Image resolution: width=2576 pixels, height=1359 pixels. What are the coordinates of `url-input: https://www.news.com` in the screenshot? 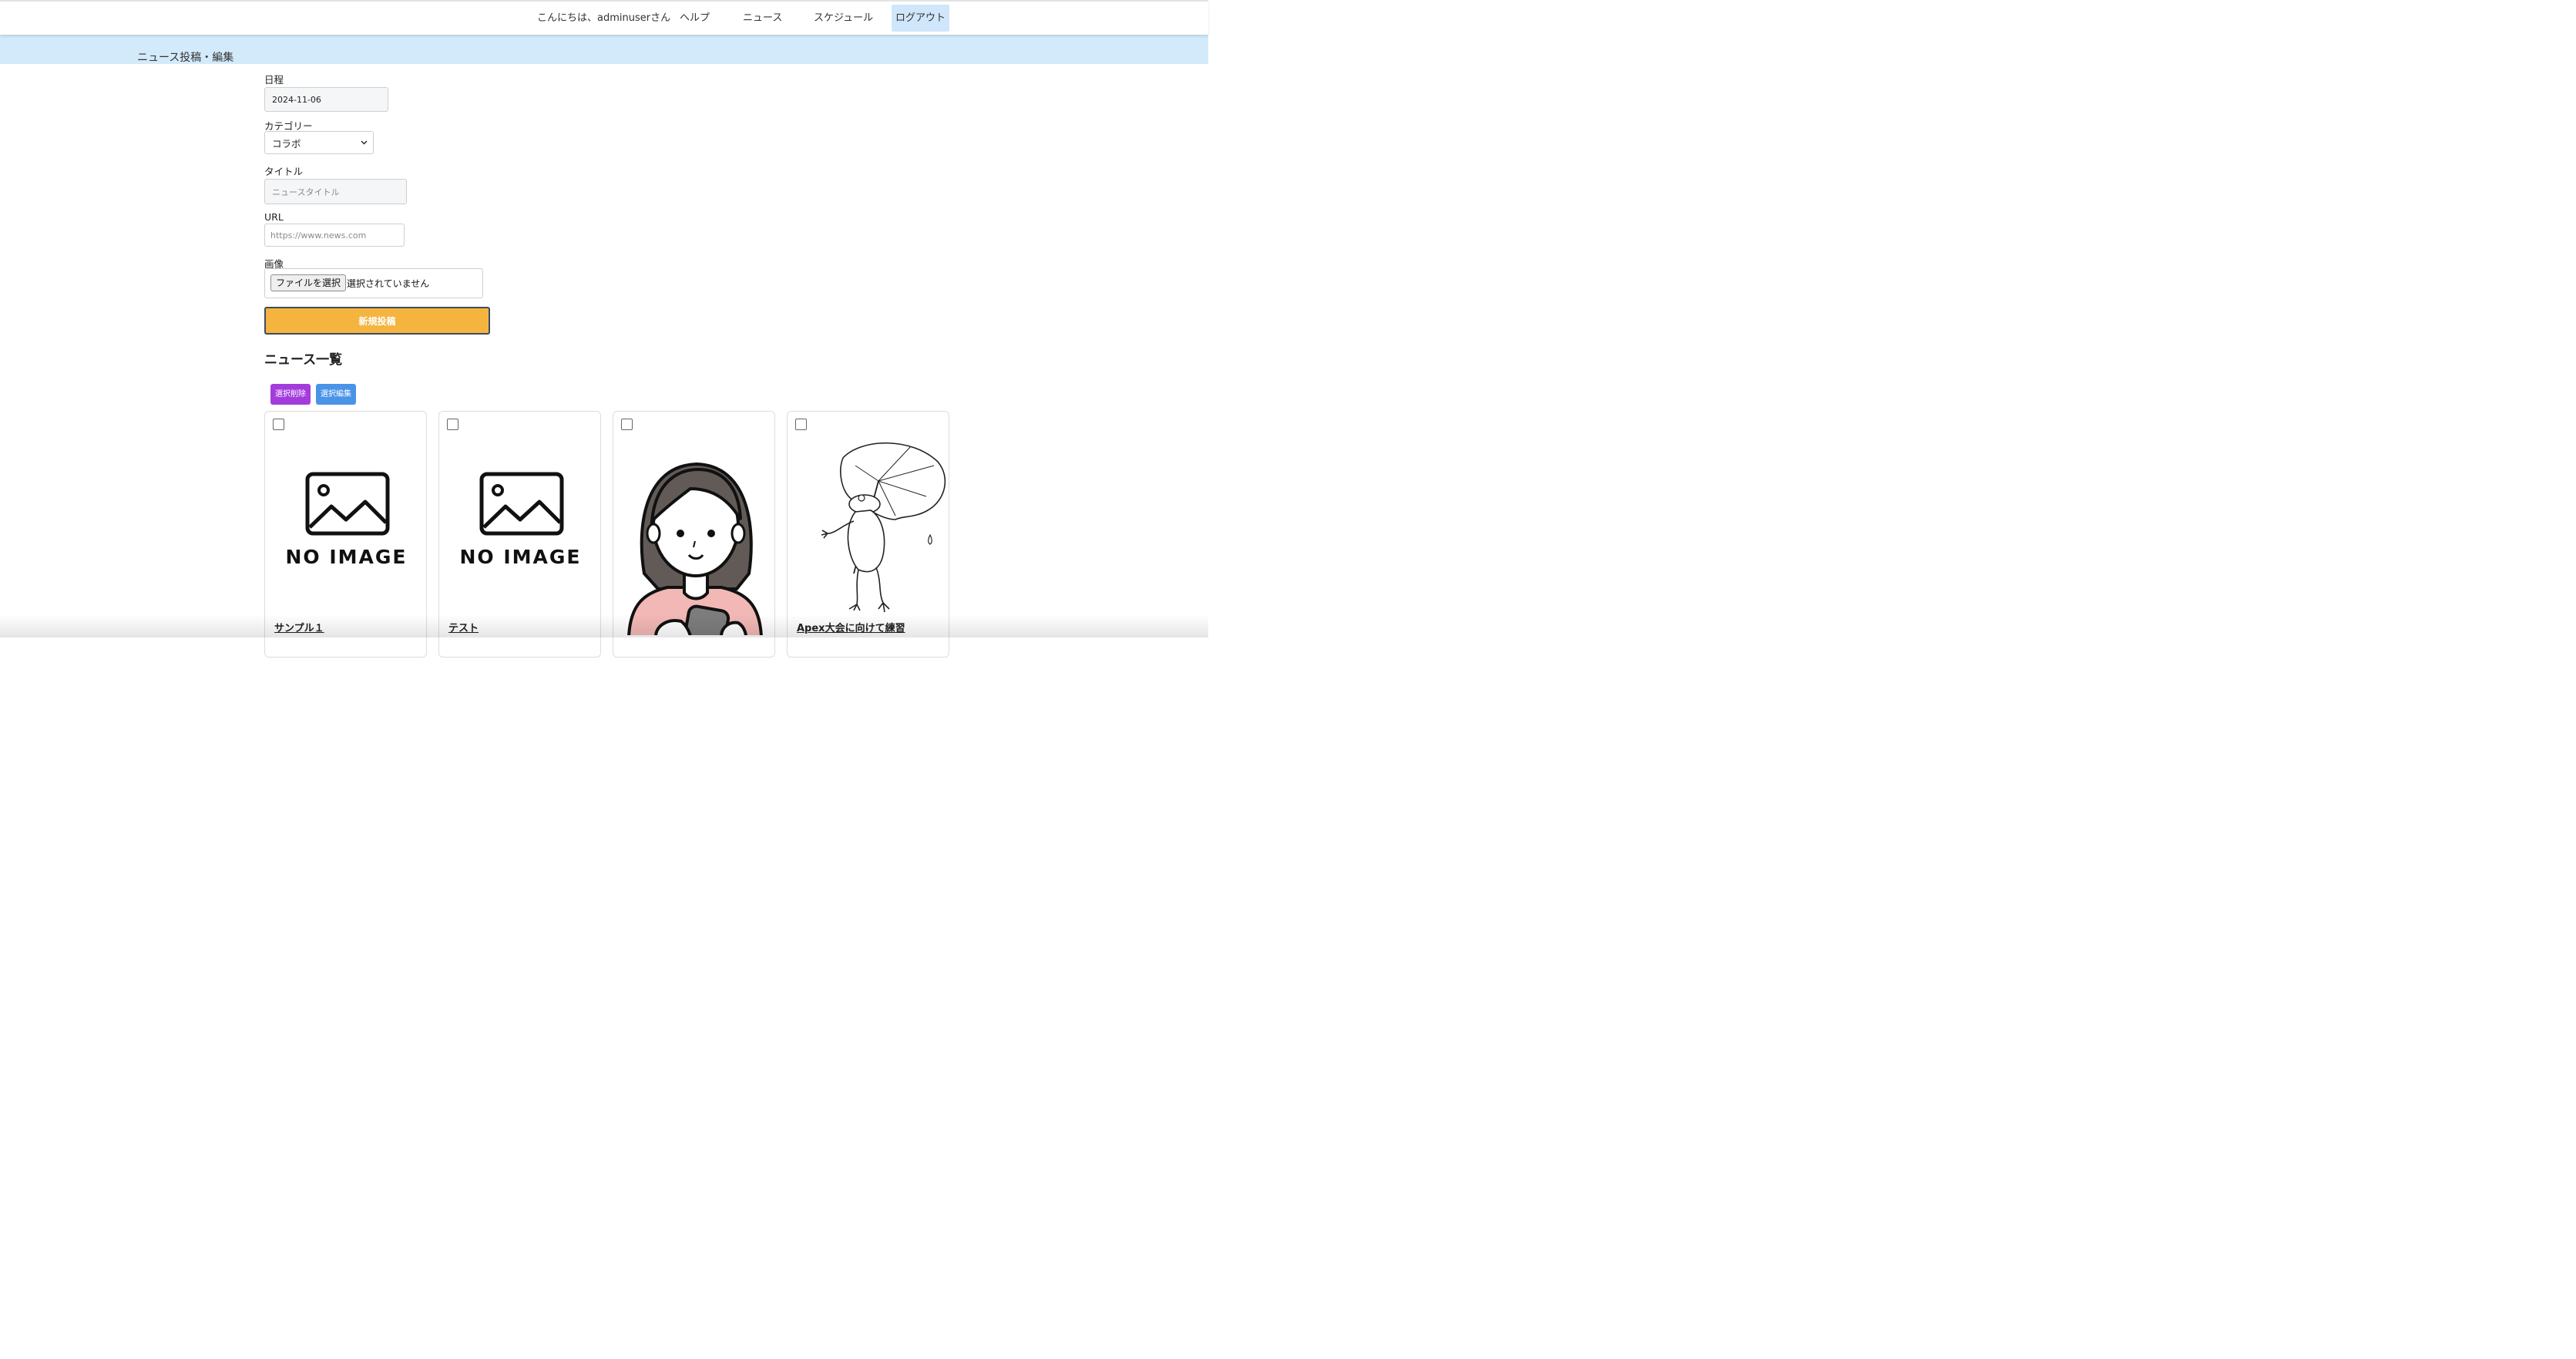 It's located at (334, 235).